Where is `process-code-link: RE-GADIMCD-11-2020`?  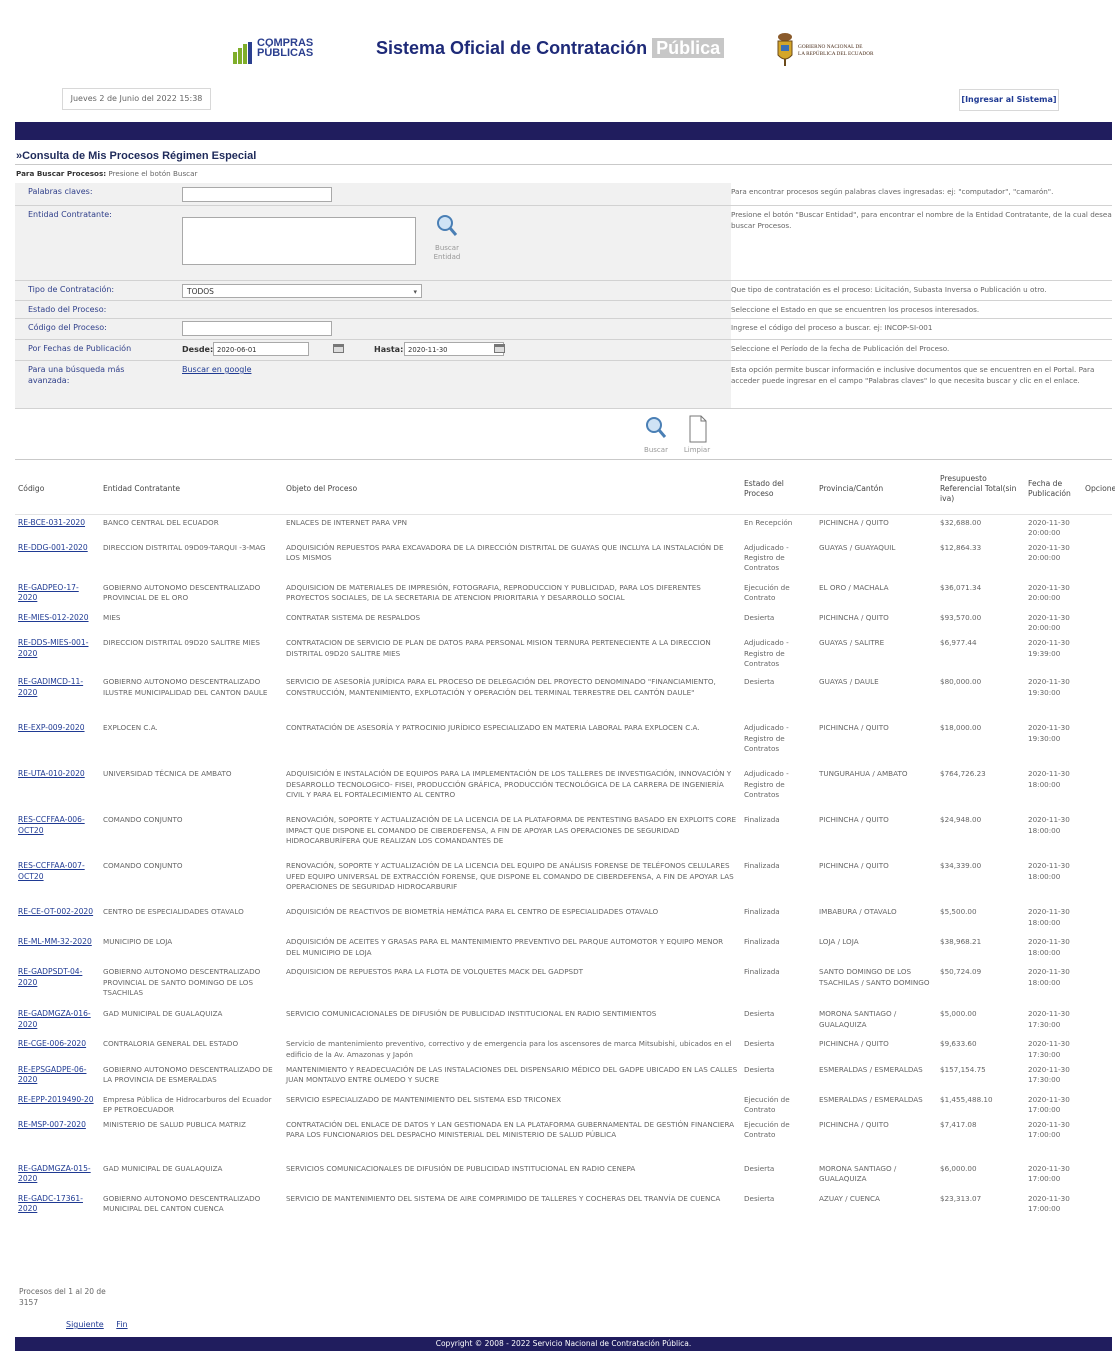
process-code-link: RE-GADIMCD-11-2020 is located at coordinates (57, 697).